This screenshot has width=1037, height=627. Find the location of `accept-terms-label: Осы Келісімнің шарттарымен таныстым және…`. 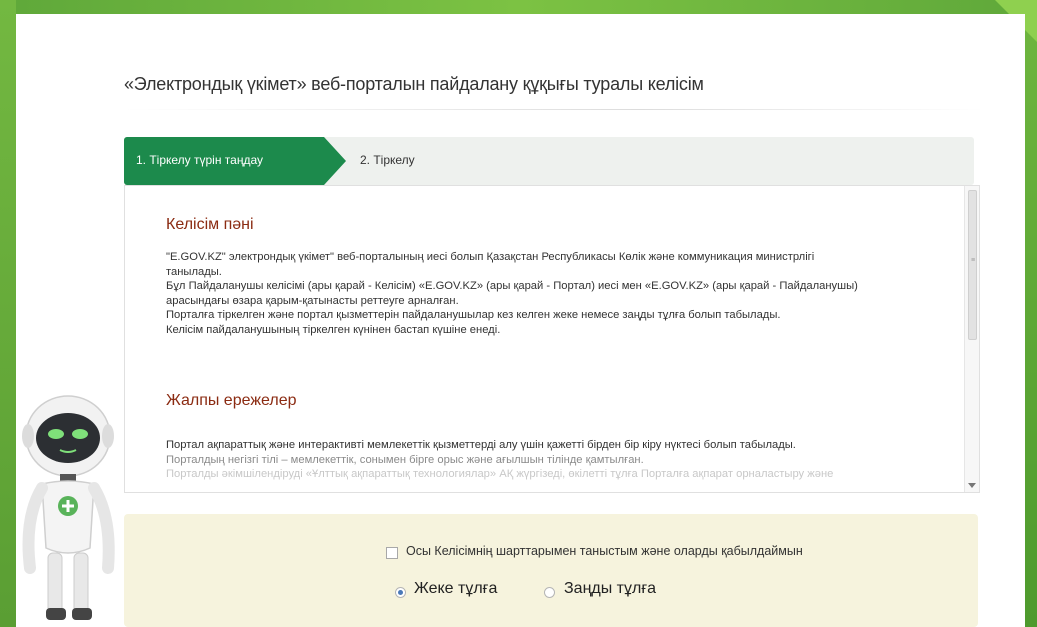

accept-terms-label: Осы Келісімнің шарттарымен таныстым және… is located at coordinates (604, 551).